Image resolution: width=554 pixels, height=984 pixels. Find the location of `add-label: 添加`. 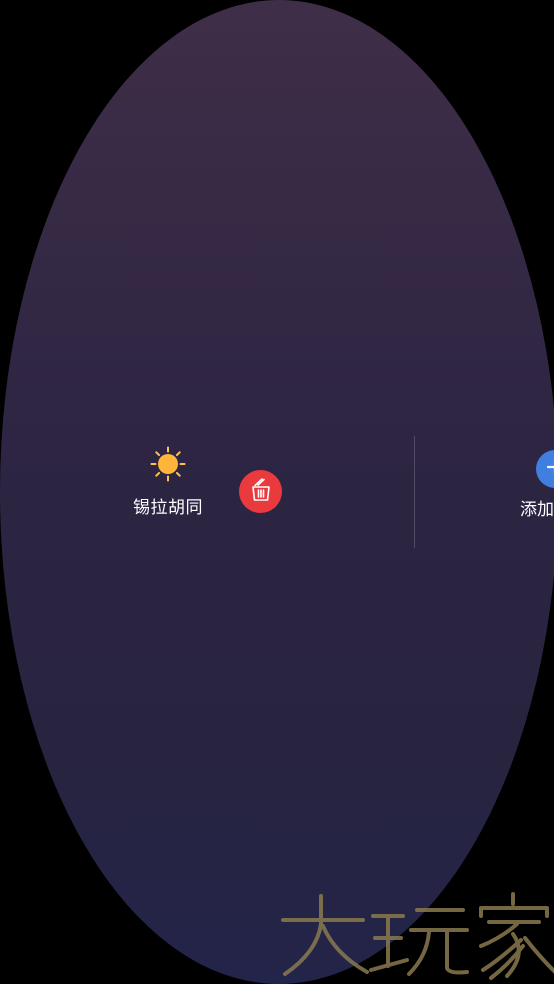

add-label: 添加 is located at coordinates (537, 510).